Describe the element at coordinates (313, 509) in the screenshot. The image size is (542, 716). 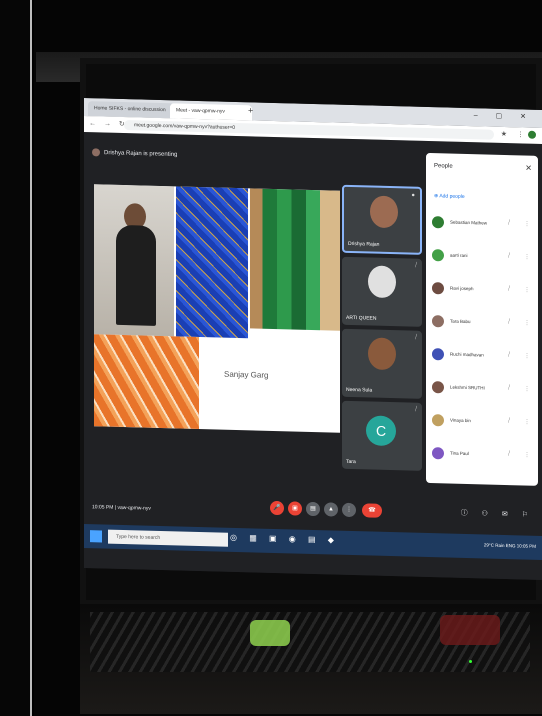
I see `captions-button: ▤` at that location.